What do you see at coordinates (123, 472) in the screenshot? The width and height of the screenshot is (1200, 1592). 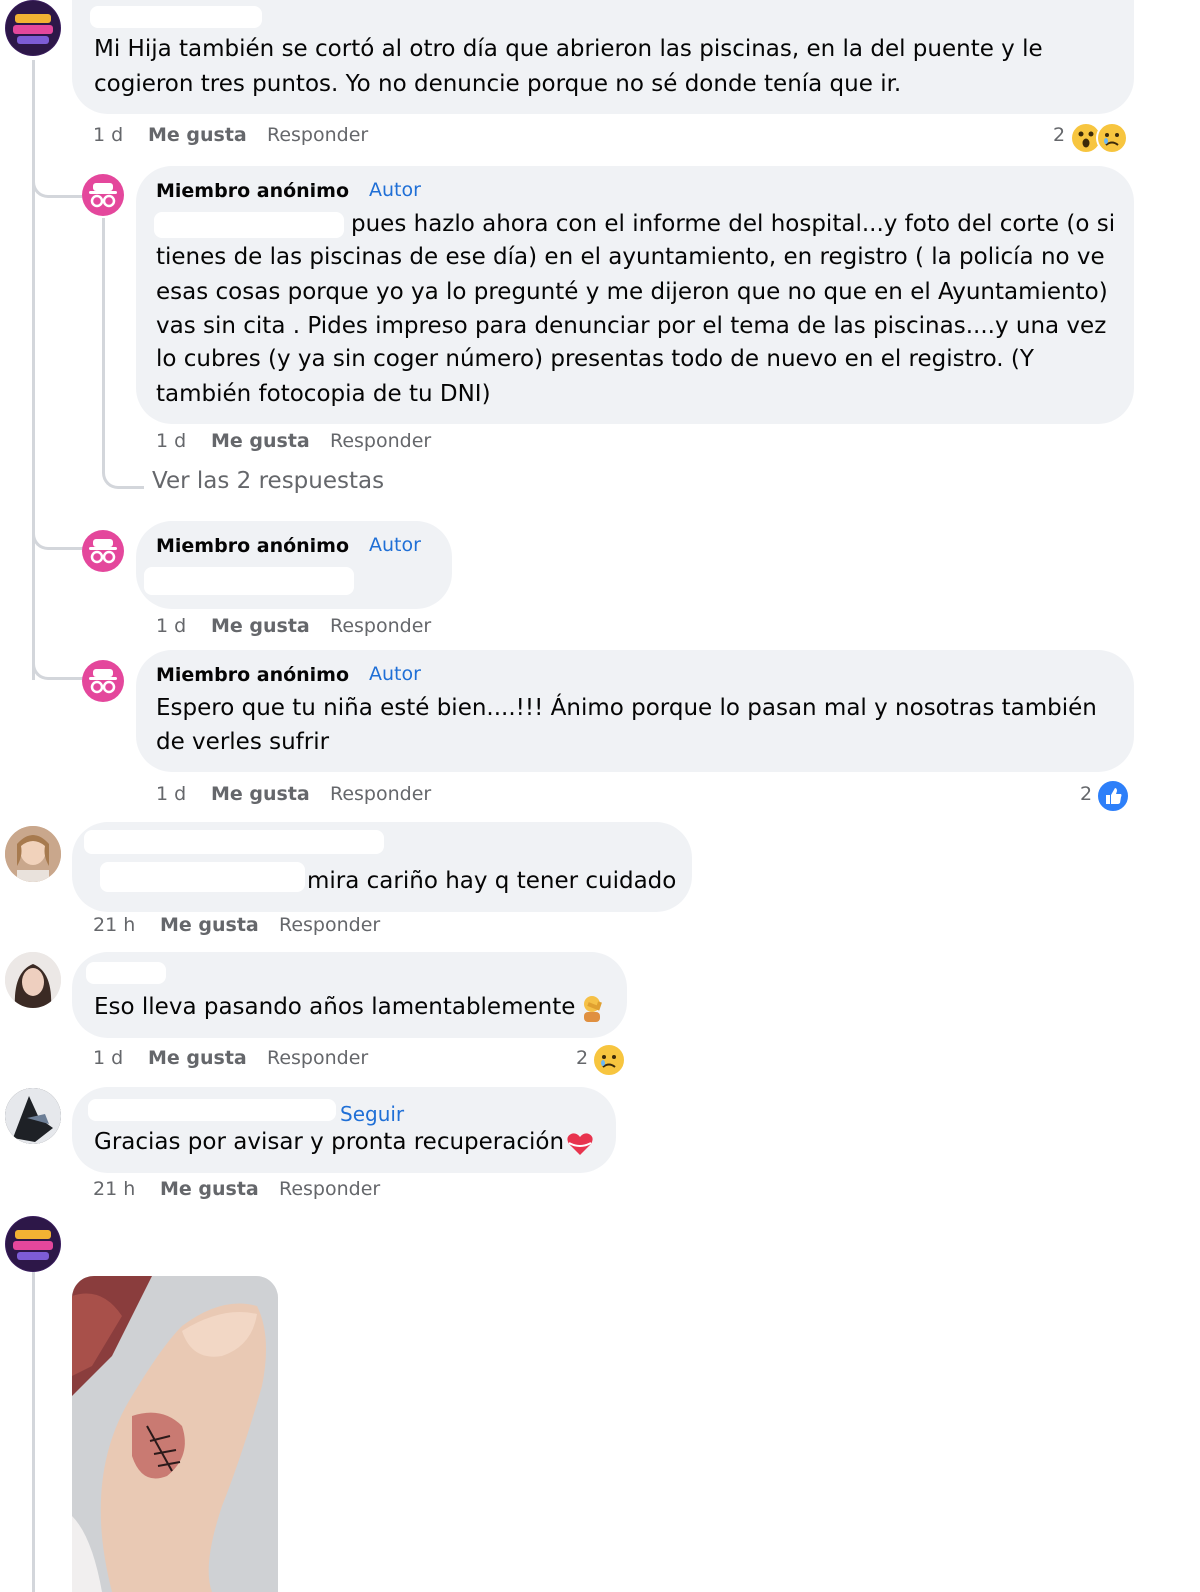 I see `thread-connector-view-replies` at bounding box center [123, 472].